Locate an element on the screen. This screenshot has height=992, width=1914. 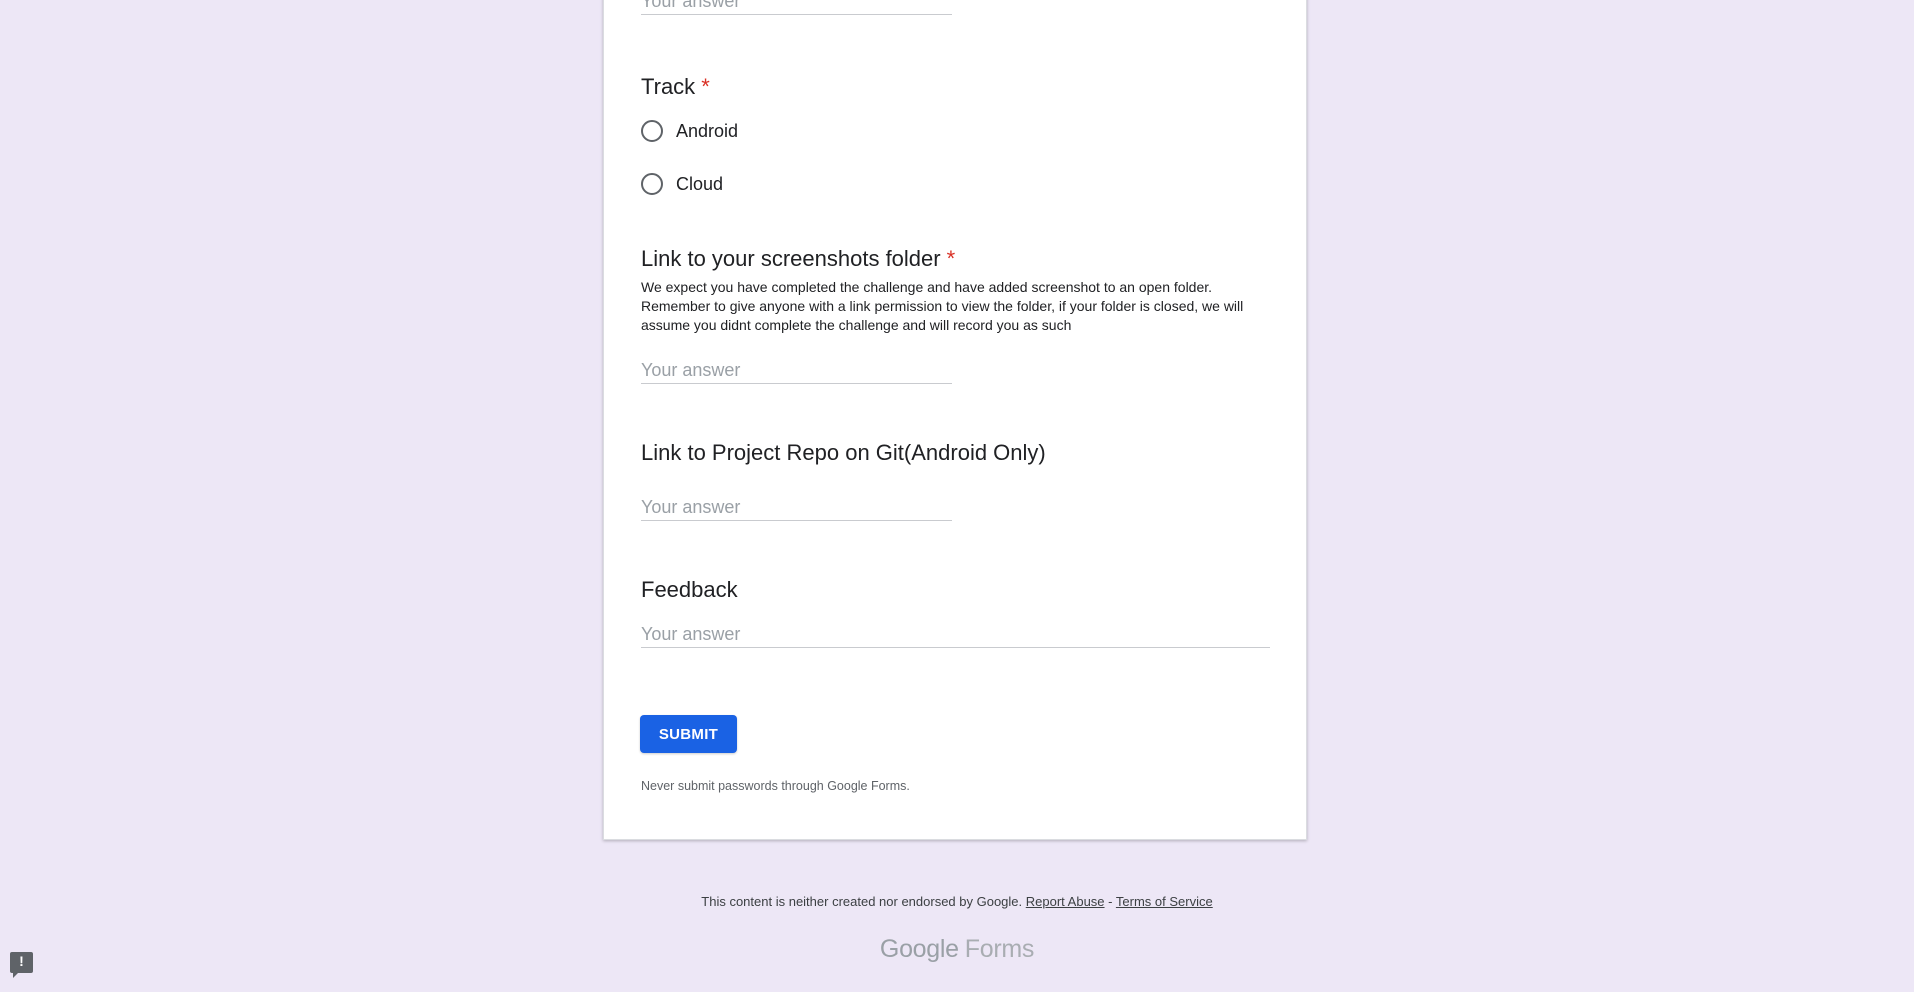
previous-answer-input is located at coordinates (796, 7).